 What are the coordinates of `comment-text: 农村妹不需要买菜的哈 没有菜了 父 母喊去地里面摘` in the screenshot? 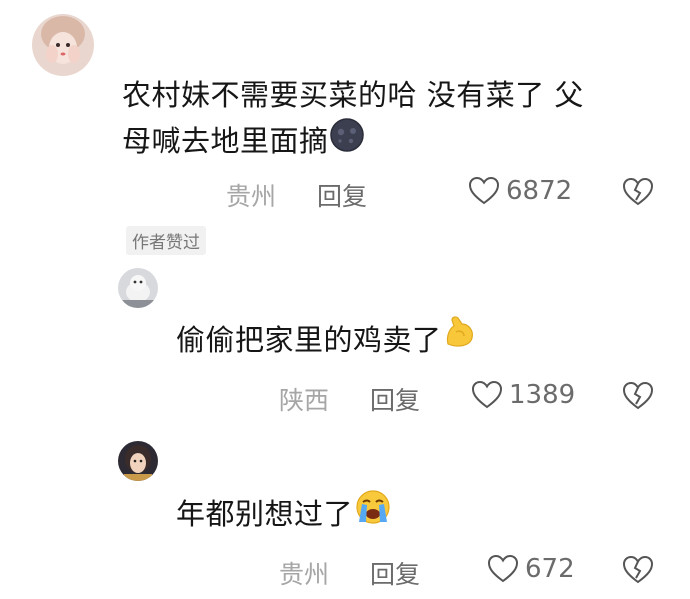 It's located at (397, 119).